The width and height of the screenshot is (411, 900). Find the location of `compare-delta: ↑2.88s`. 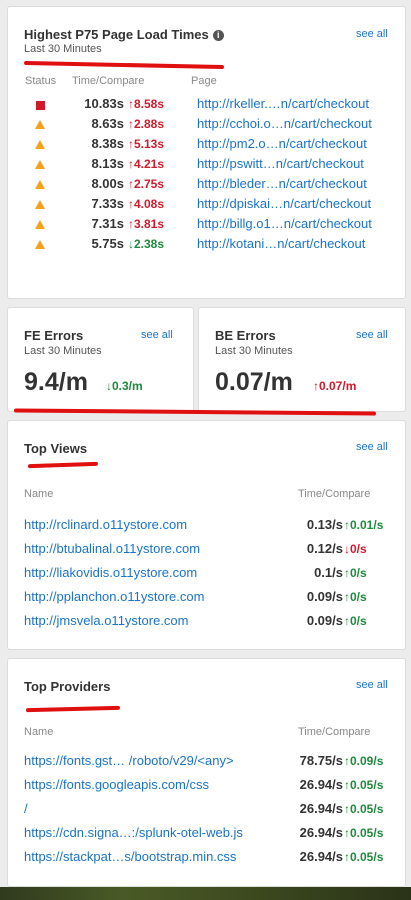

compare-delta: ↑2.88s is located at coordinates (146, 124).